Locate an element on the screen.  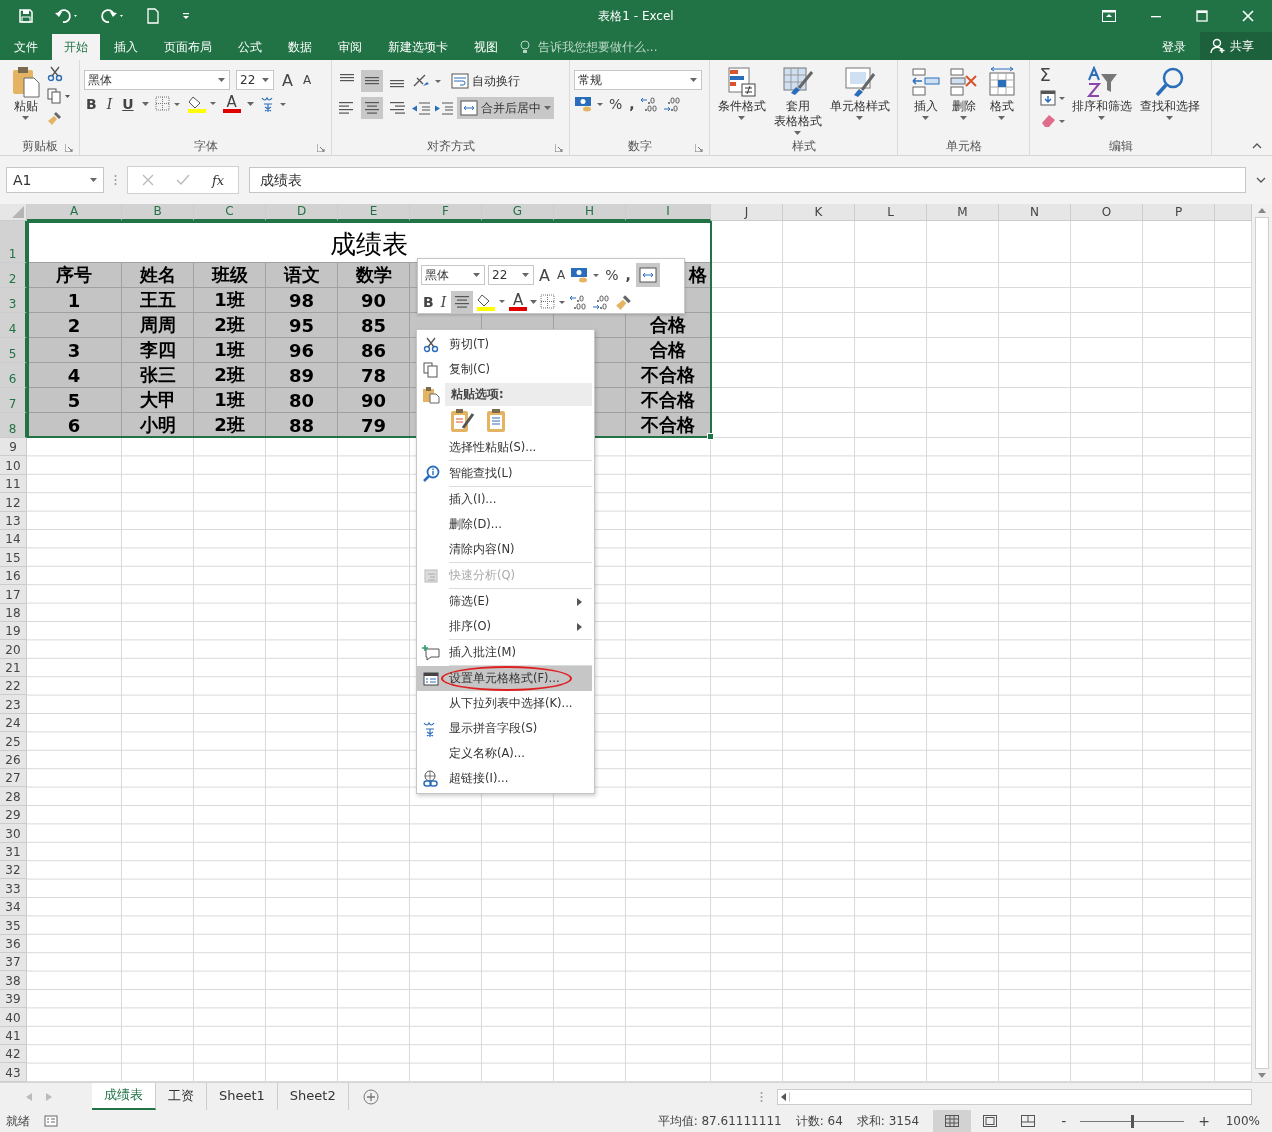
paste-button: 粘贴 is located at coordinates (25, 93).